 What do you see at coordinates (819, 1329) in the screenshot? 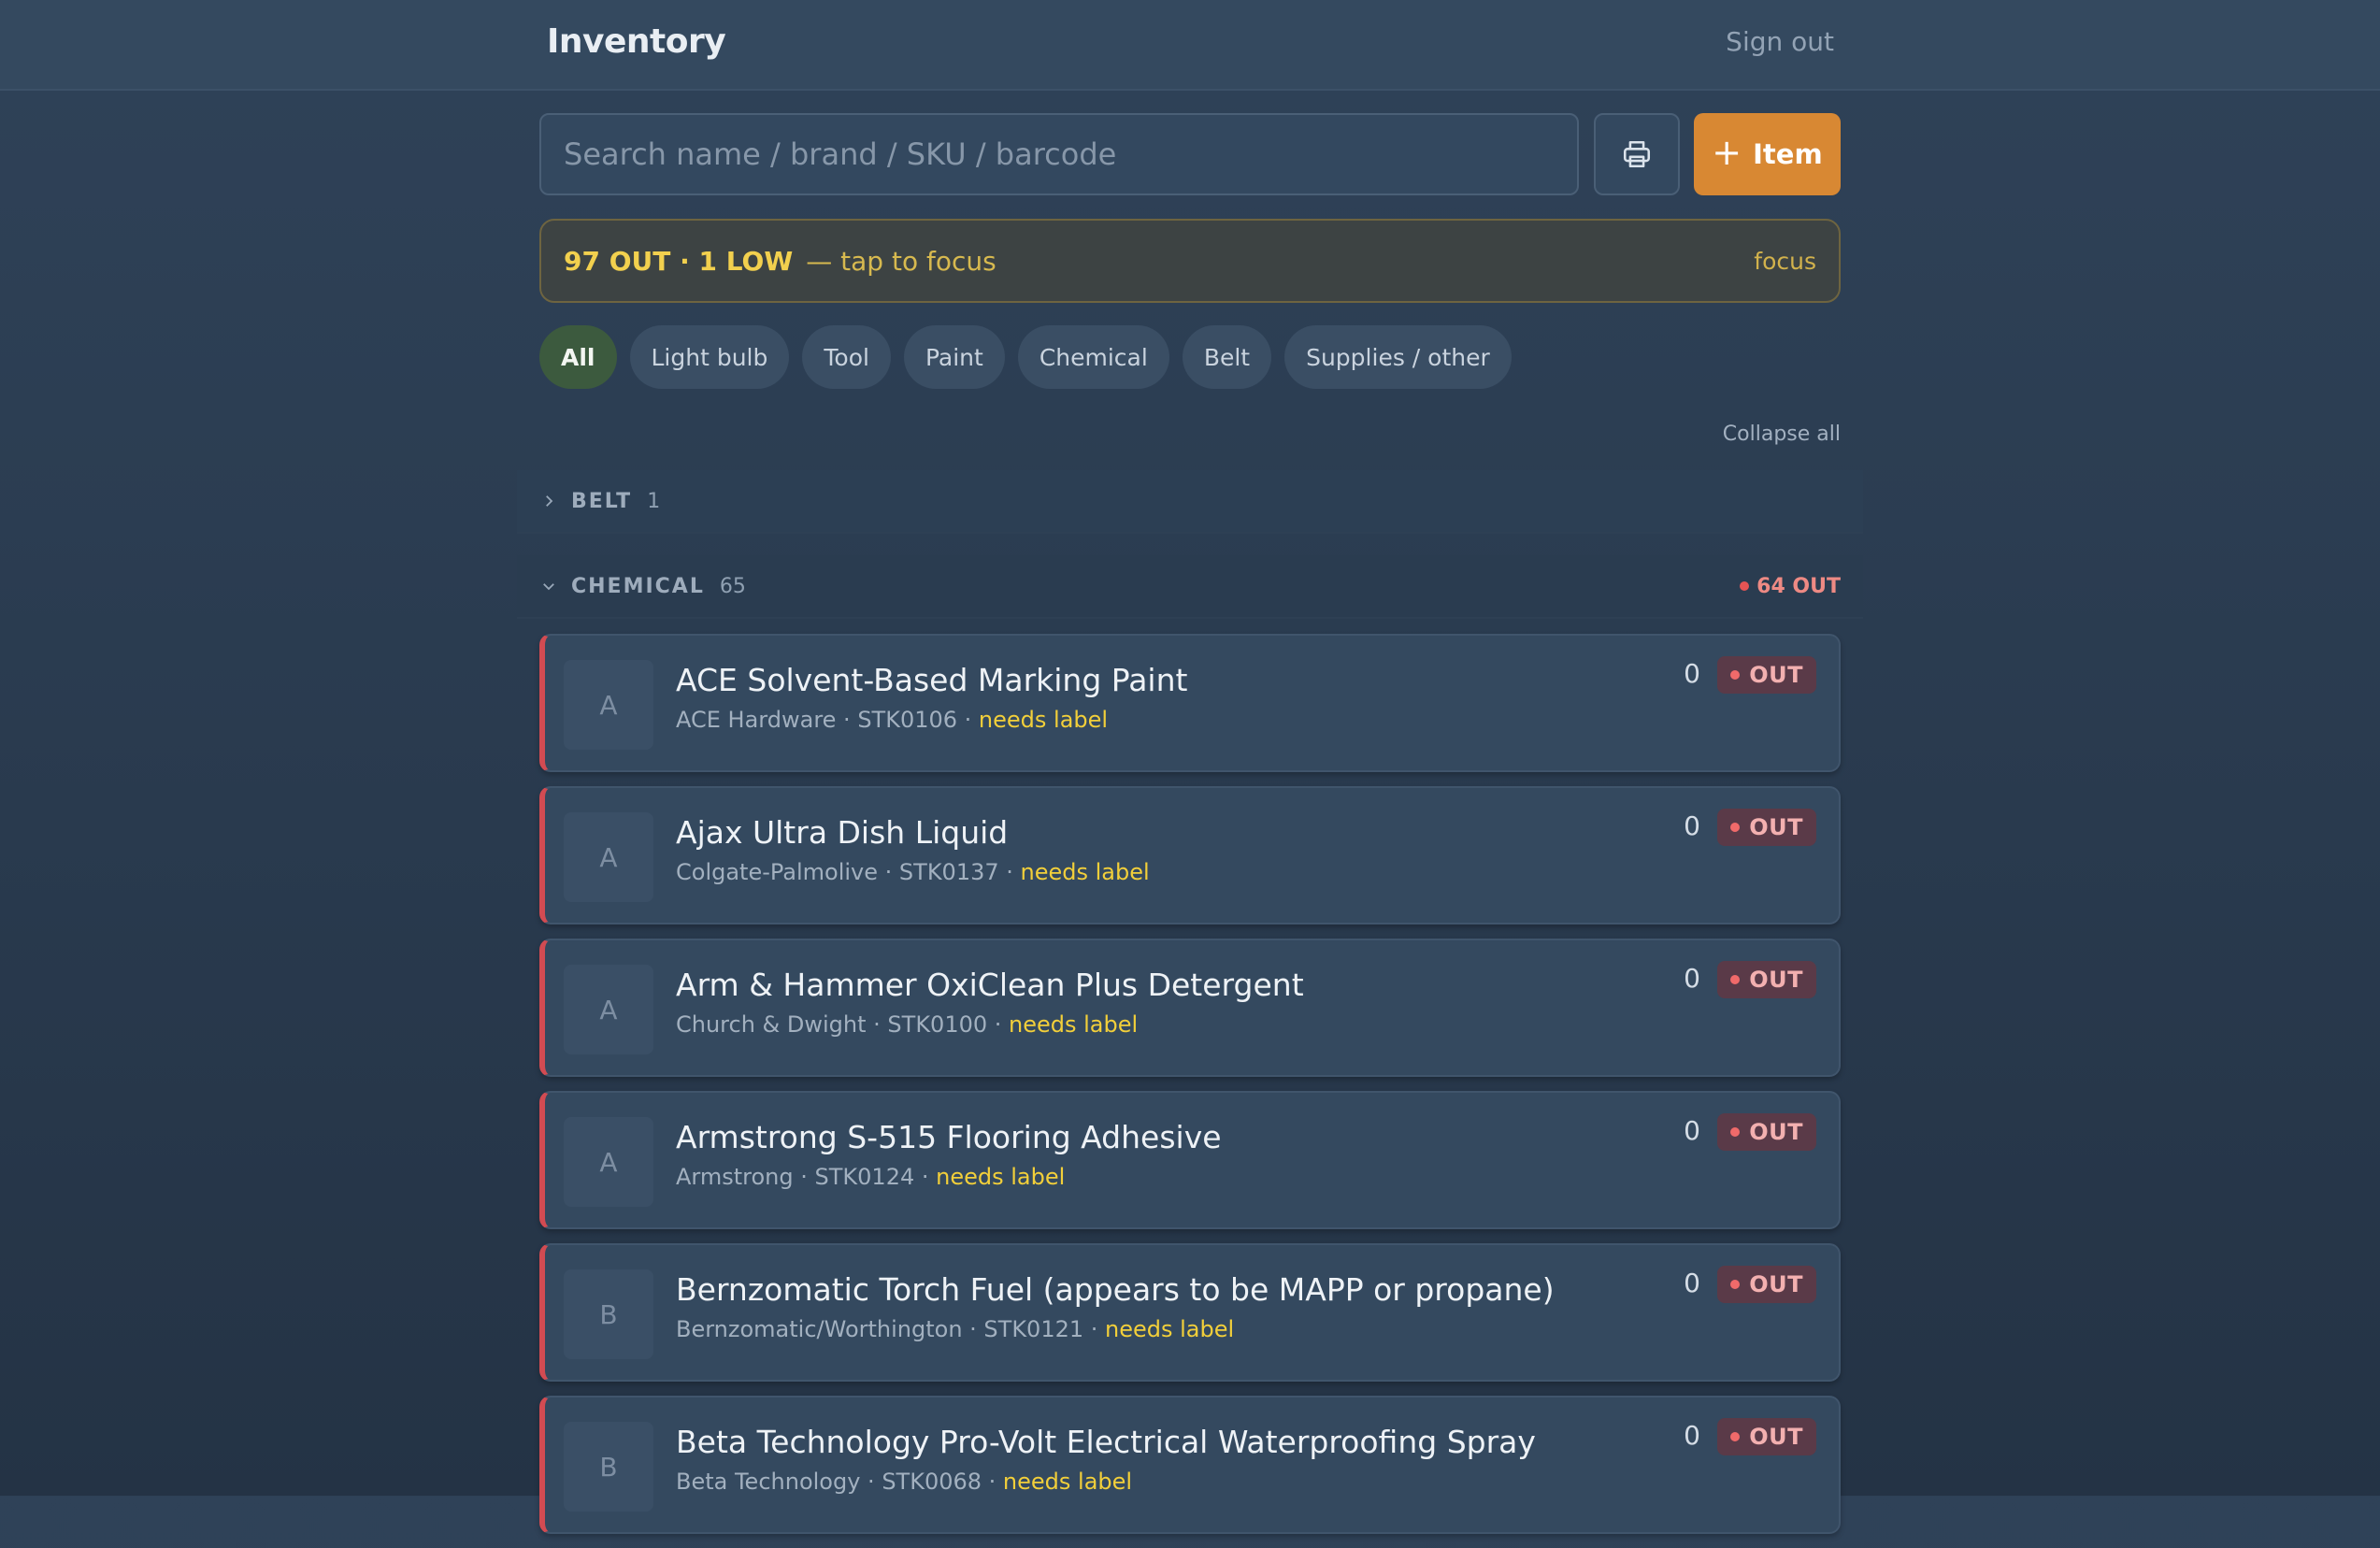
I see `item-brand: Bernzomatic/Worthington` at bounding box center [819, 1329].